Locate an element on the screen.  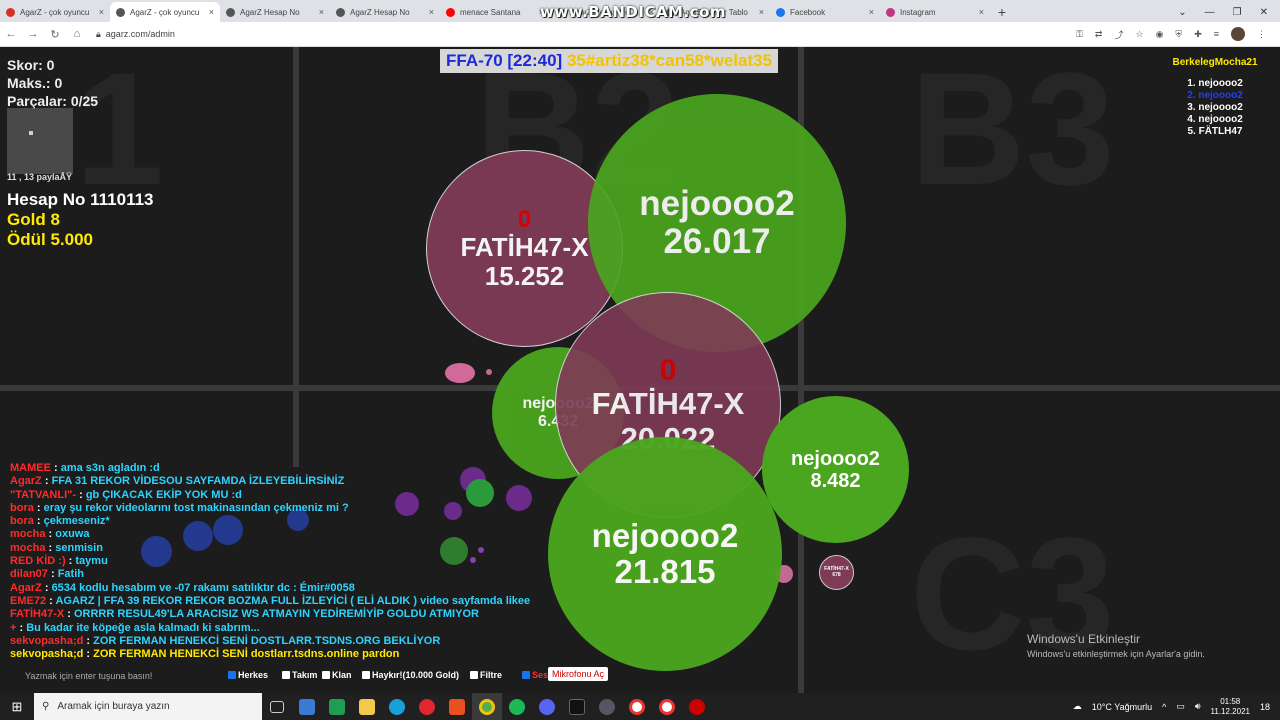
filter-checkbox: Klan is located at coordinates (337, 675).